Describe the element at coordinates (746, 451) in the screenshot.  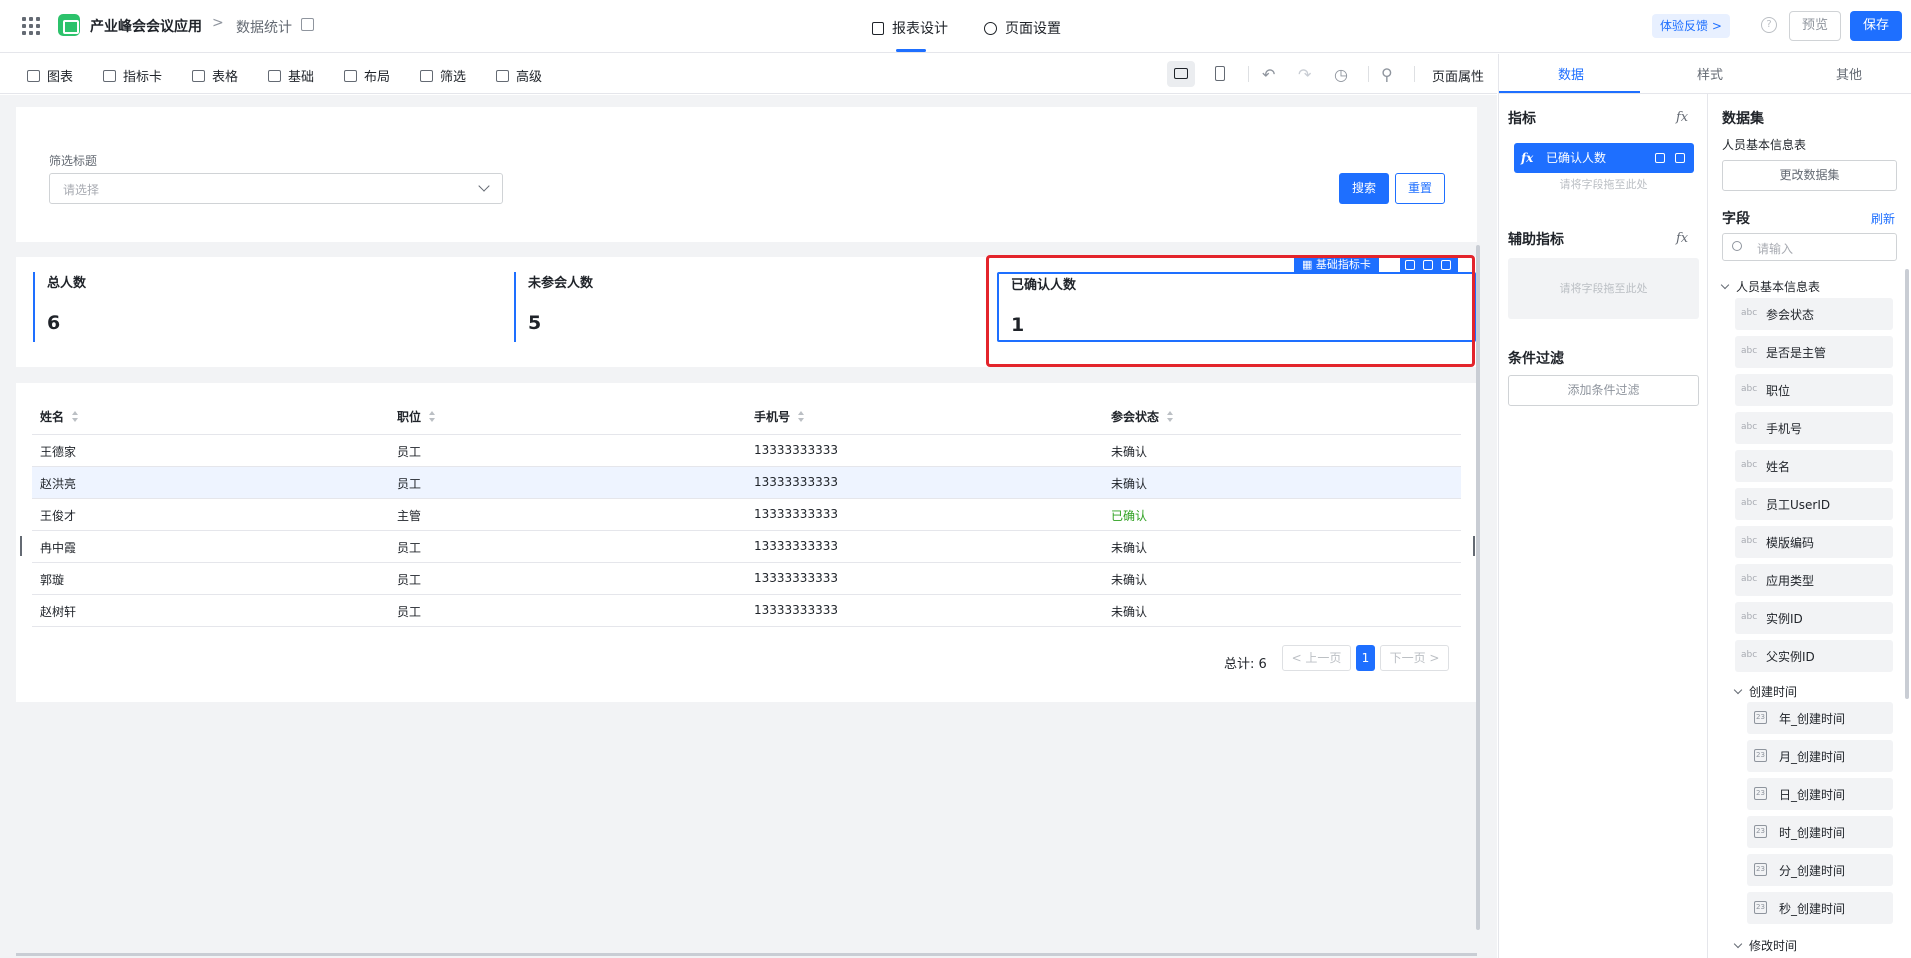
I see `table-row: 王德家 员工 13333333333 未确认` at that location.